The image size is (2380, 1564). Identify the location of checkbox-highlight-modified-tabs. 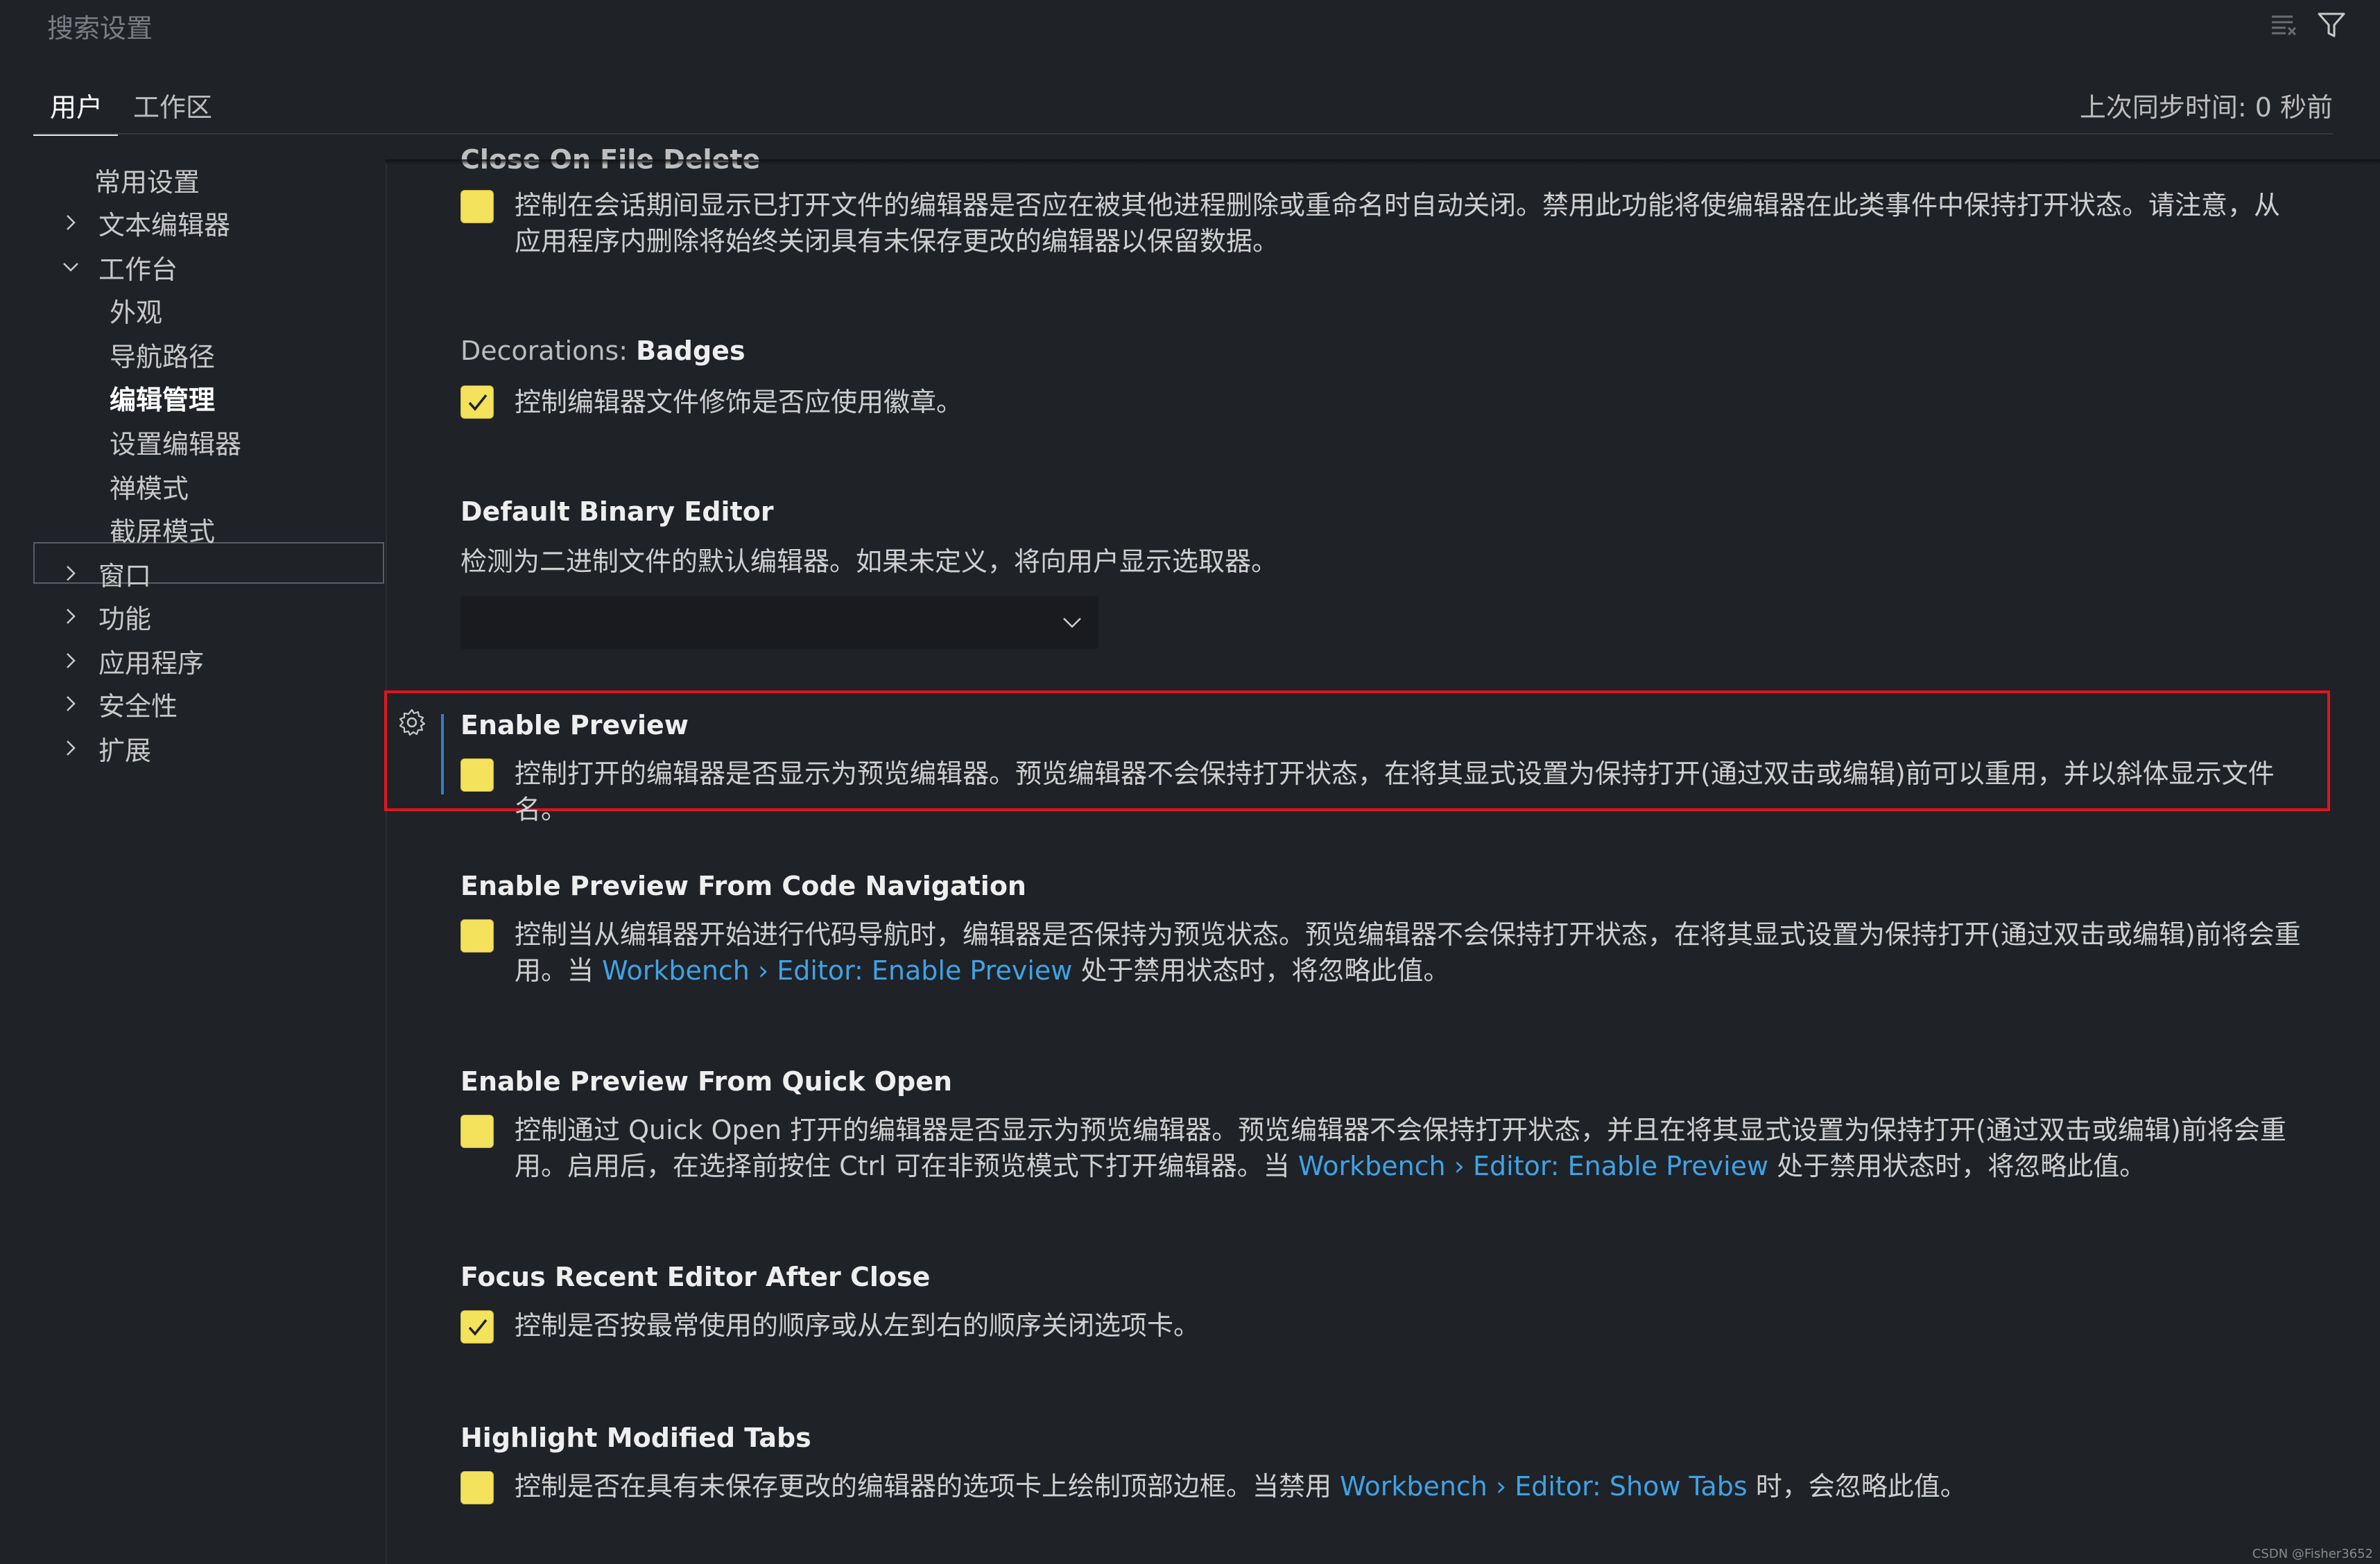
(477, 1487).